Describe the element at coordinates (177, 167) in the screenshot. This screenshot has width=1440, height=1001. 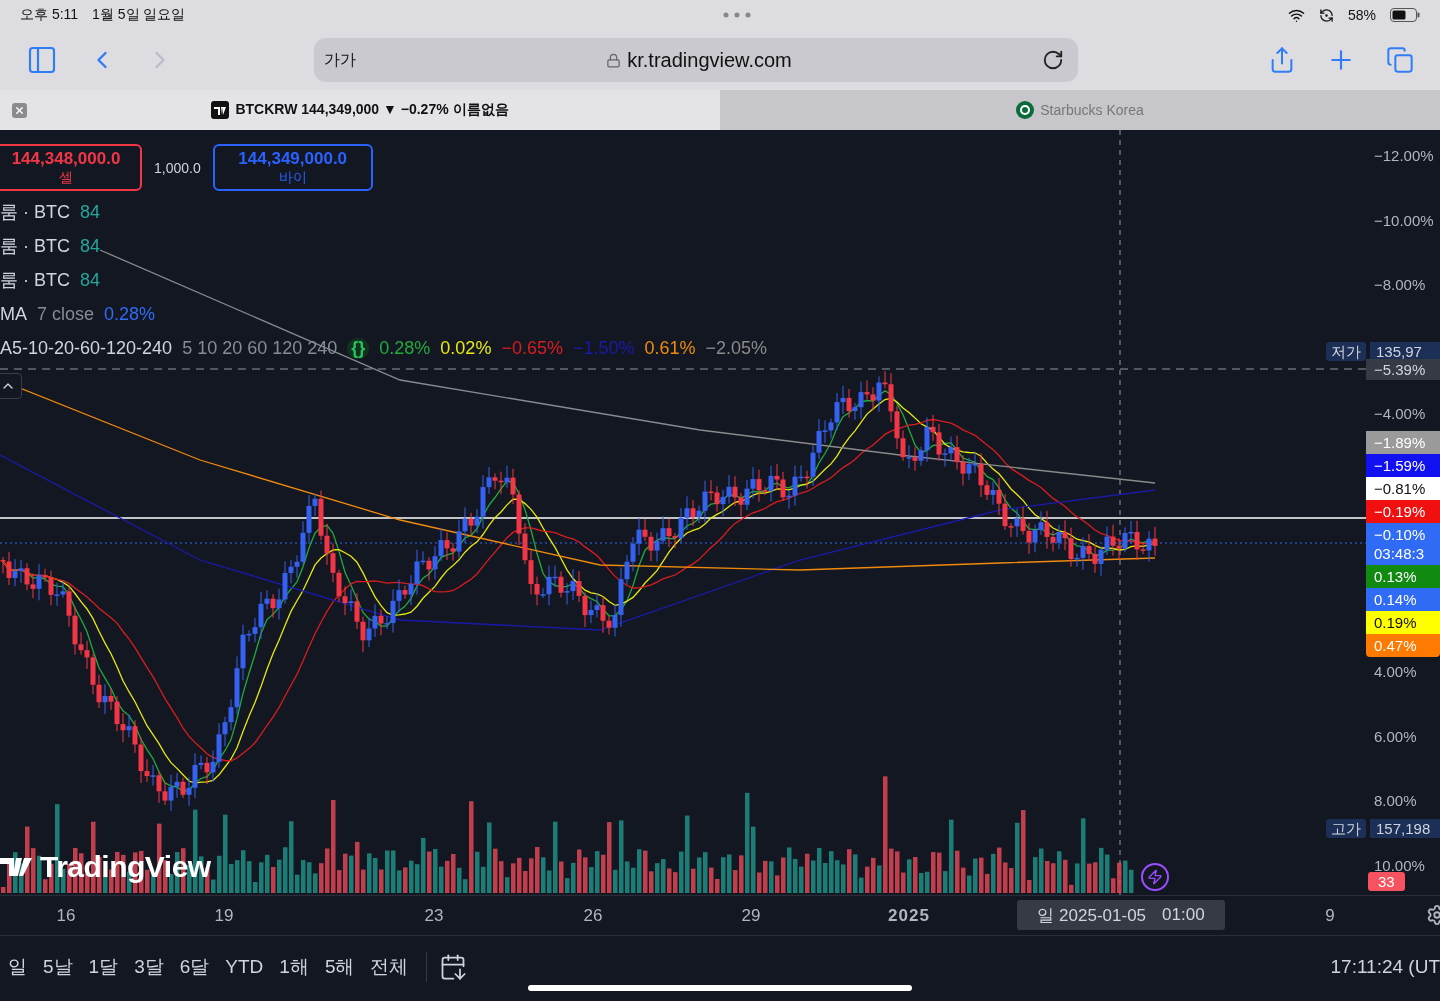
I see `spread-value: 1,000.0` at that location.